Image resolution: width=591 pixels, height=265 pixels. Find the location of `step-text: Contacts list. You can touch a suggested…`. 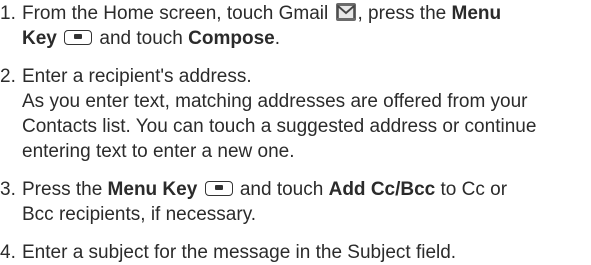

step-text: Contacts list. You can touch a suggested… is located at coordinates (279, 126).